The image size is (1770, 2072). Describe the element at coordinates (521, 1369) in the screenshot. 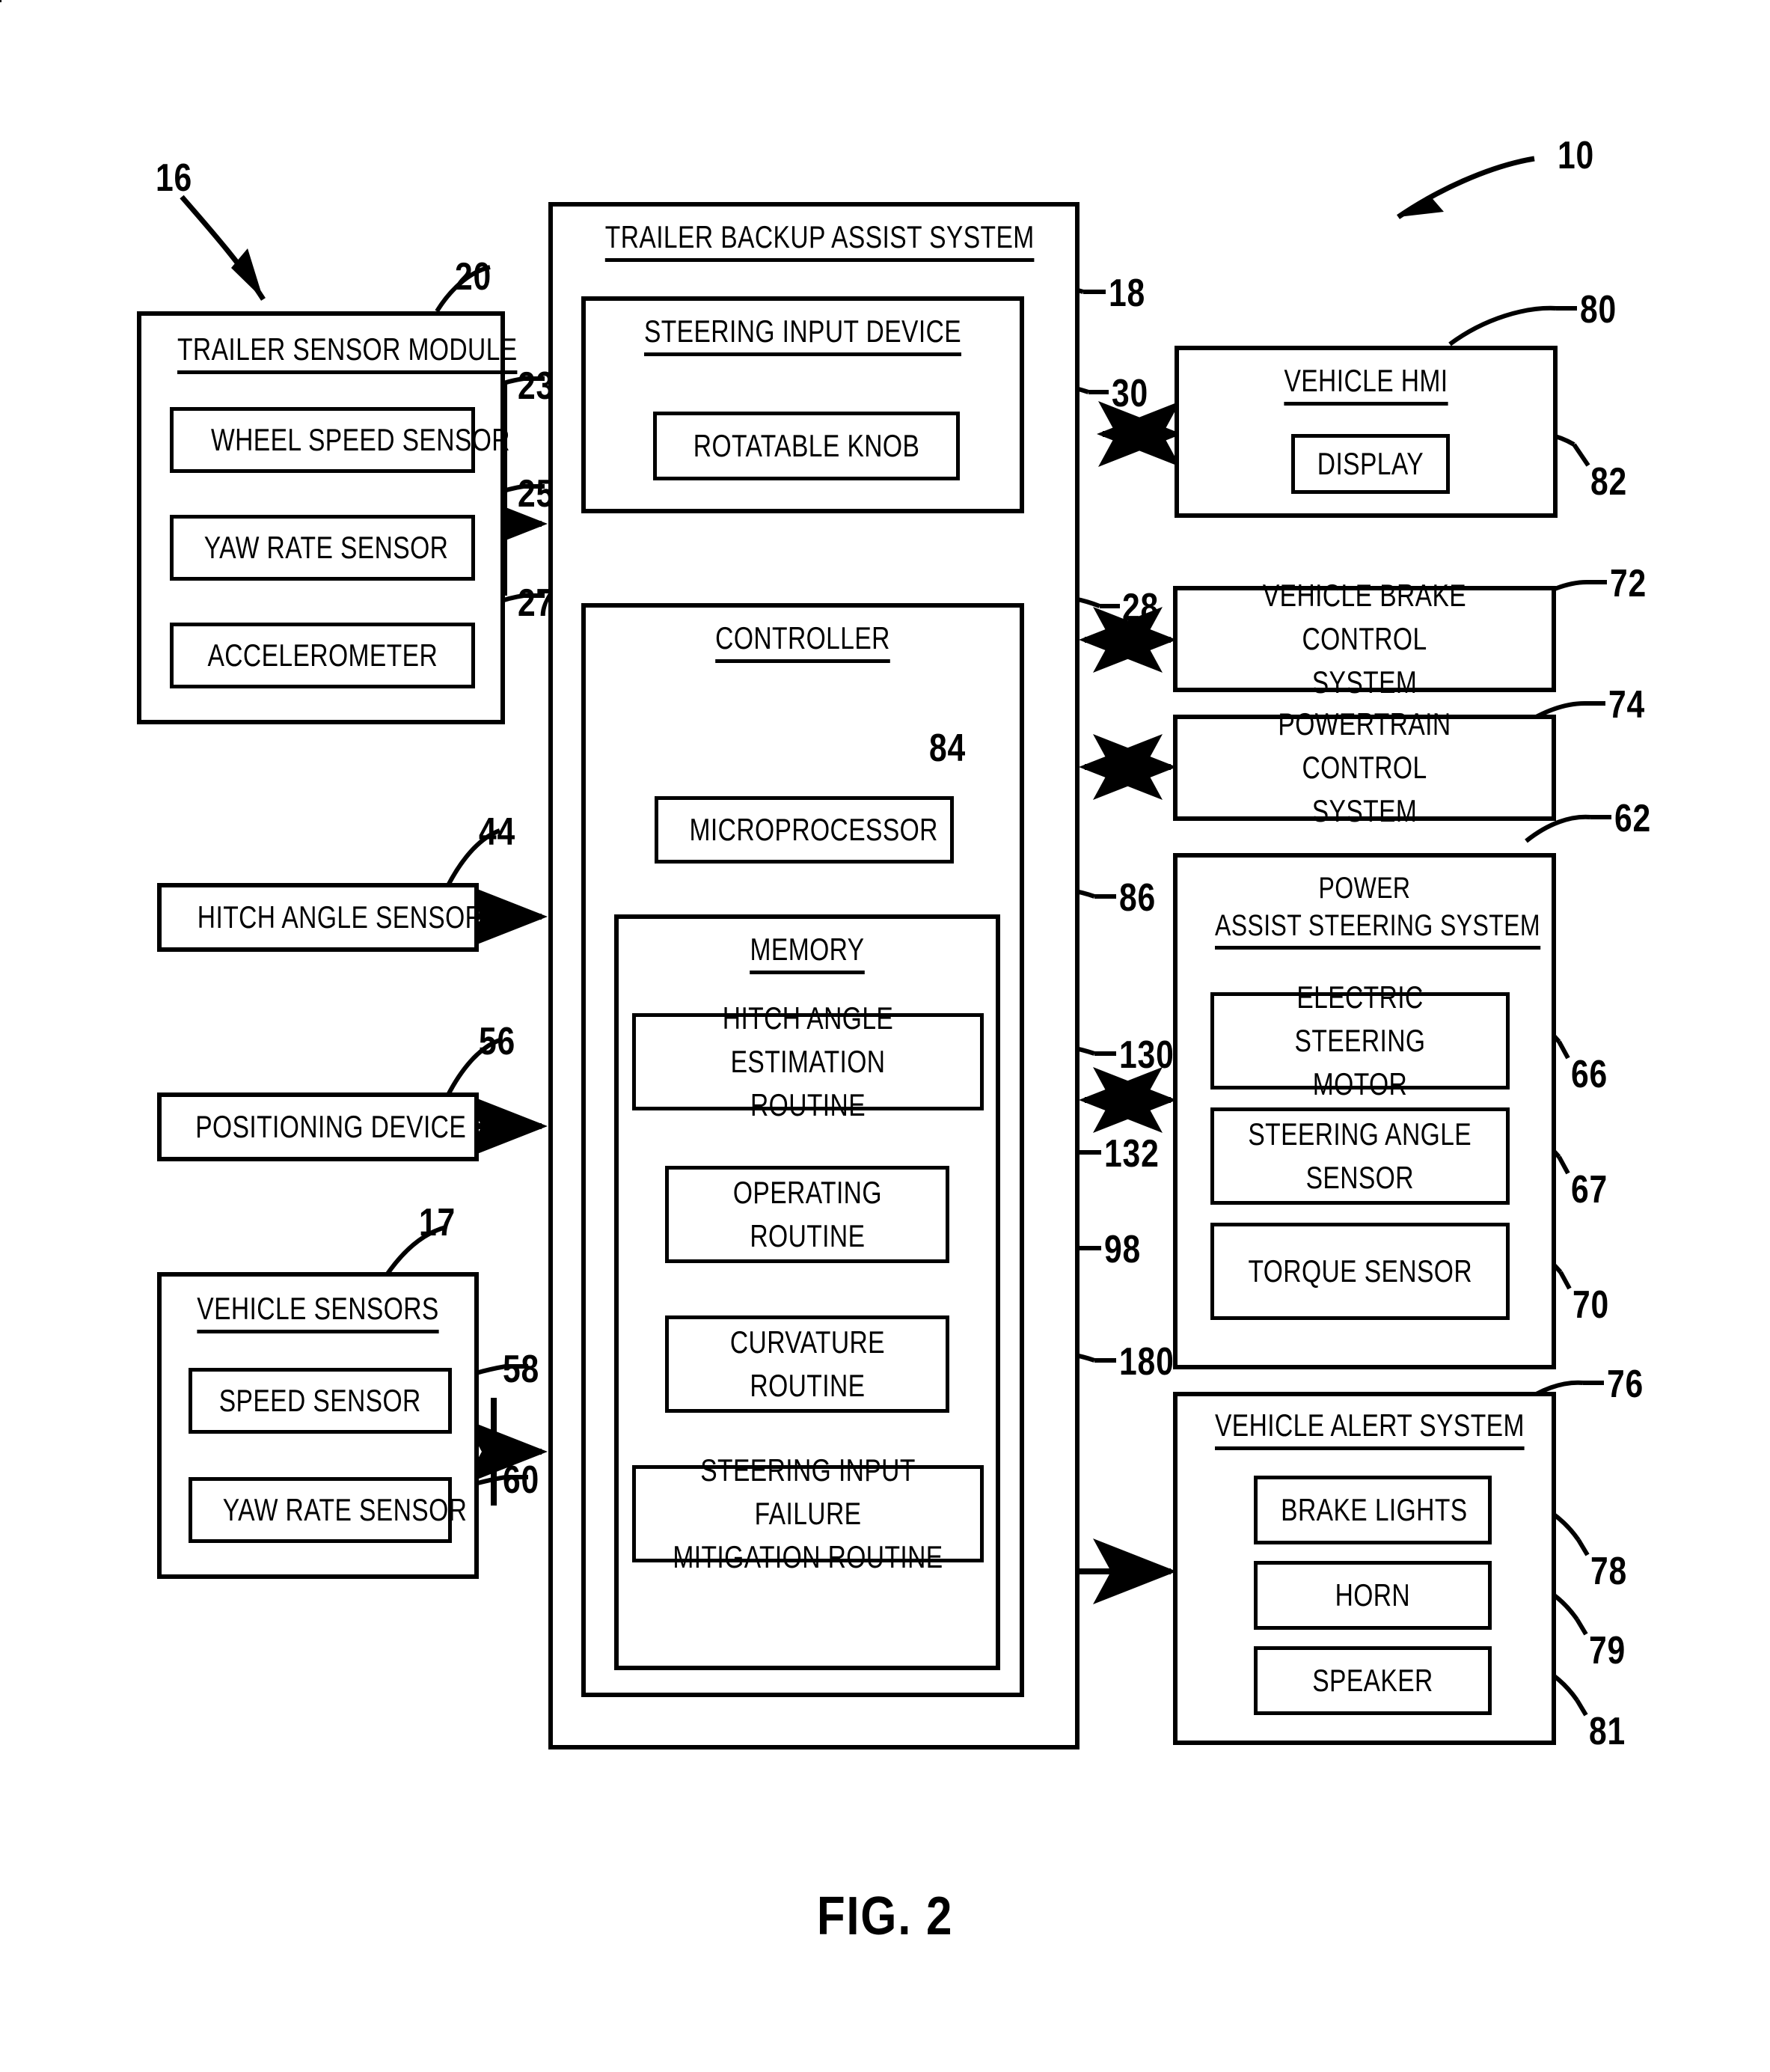

I see `ref-numeral-58: 58` at that location.